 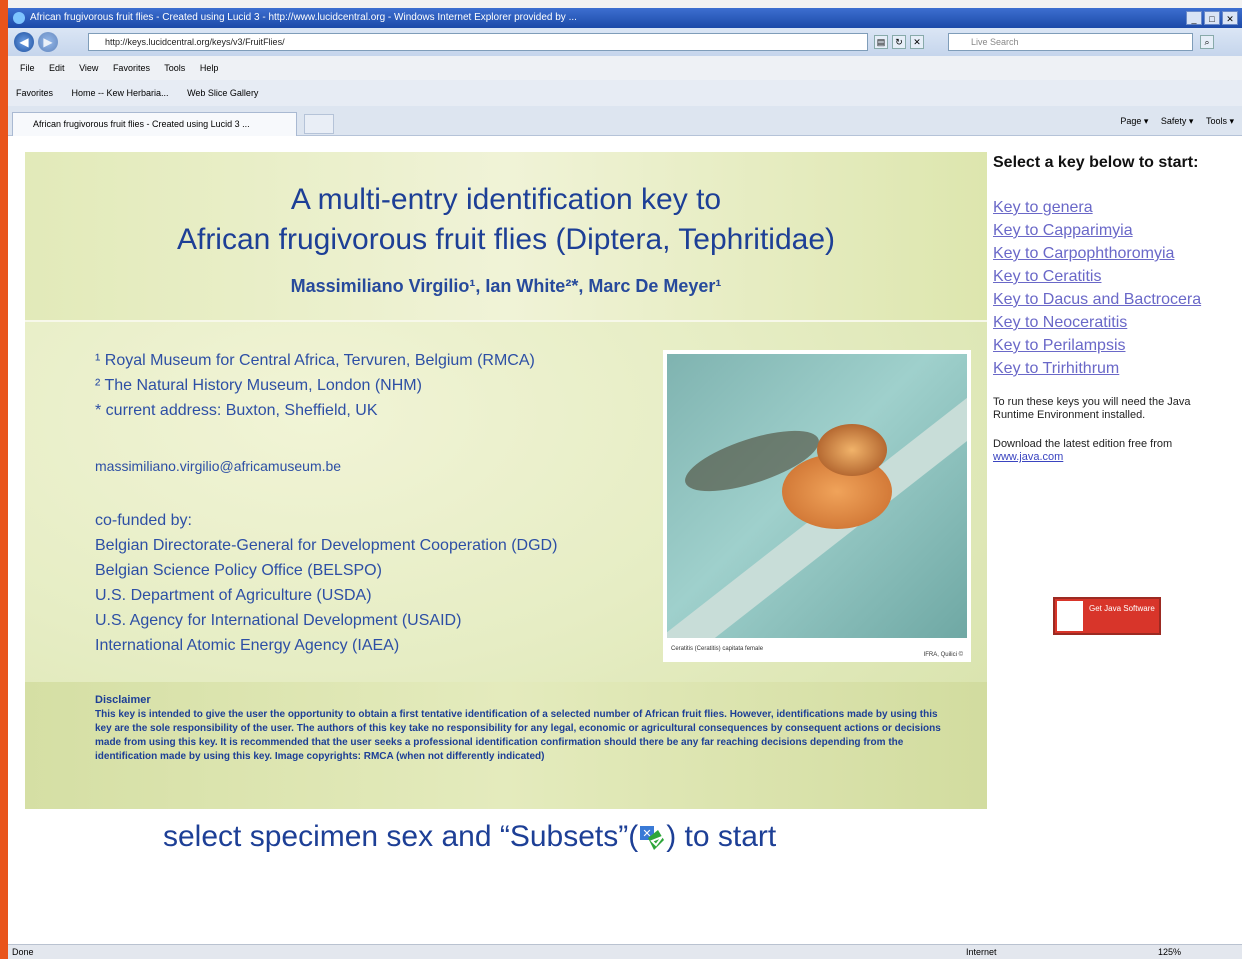 I want to click on photo-credit: IFRA, Quilici ©, so click(x=943, y=655).